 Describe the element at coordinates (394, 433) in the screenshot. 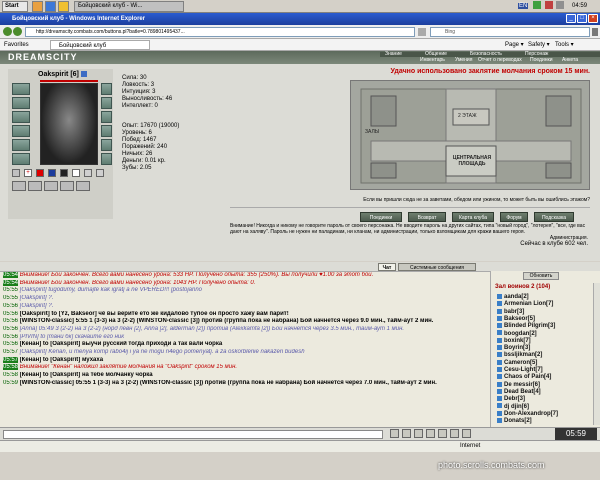

I see `smile-icon` at that location.